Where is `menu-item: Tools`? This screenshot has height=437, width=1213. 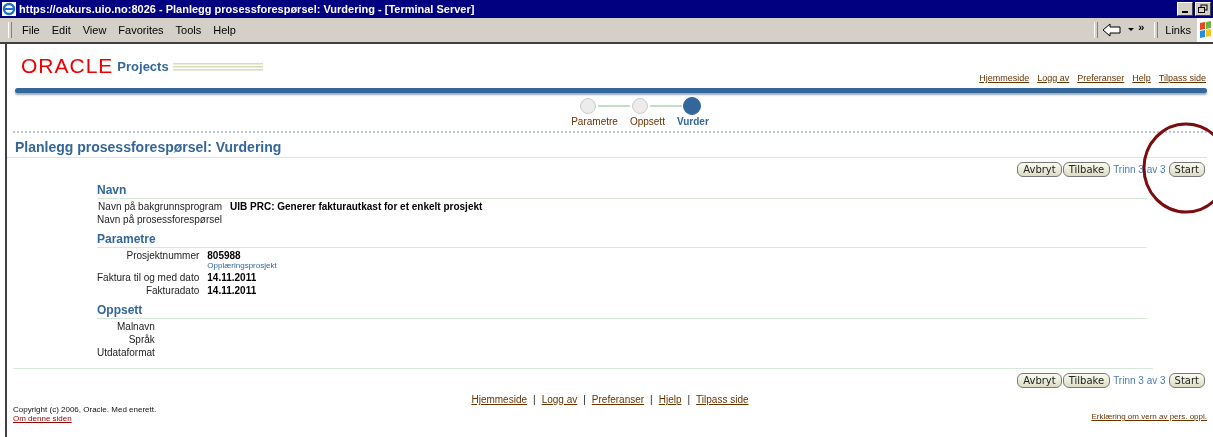
menu-item: Tools is located at coordinates (188, 30).